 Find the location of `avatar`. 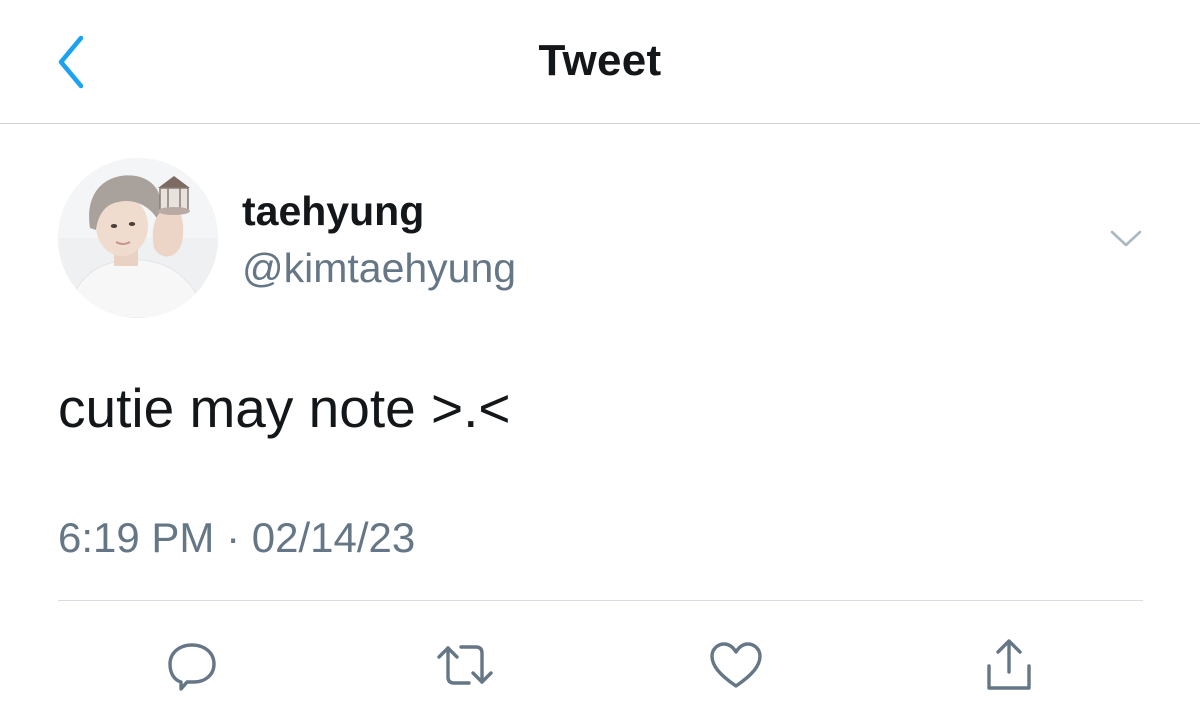

avatar is located at coordinates (138, 238).